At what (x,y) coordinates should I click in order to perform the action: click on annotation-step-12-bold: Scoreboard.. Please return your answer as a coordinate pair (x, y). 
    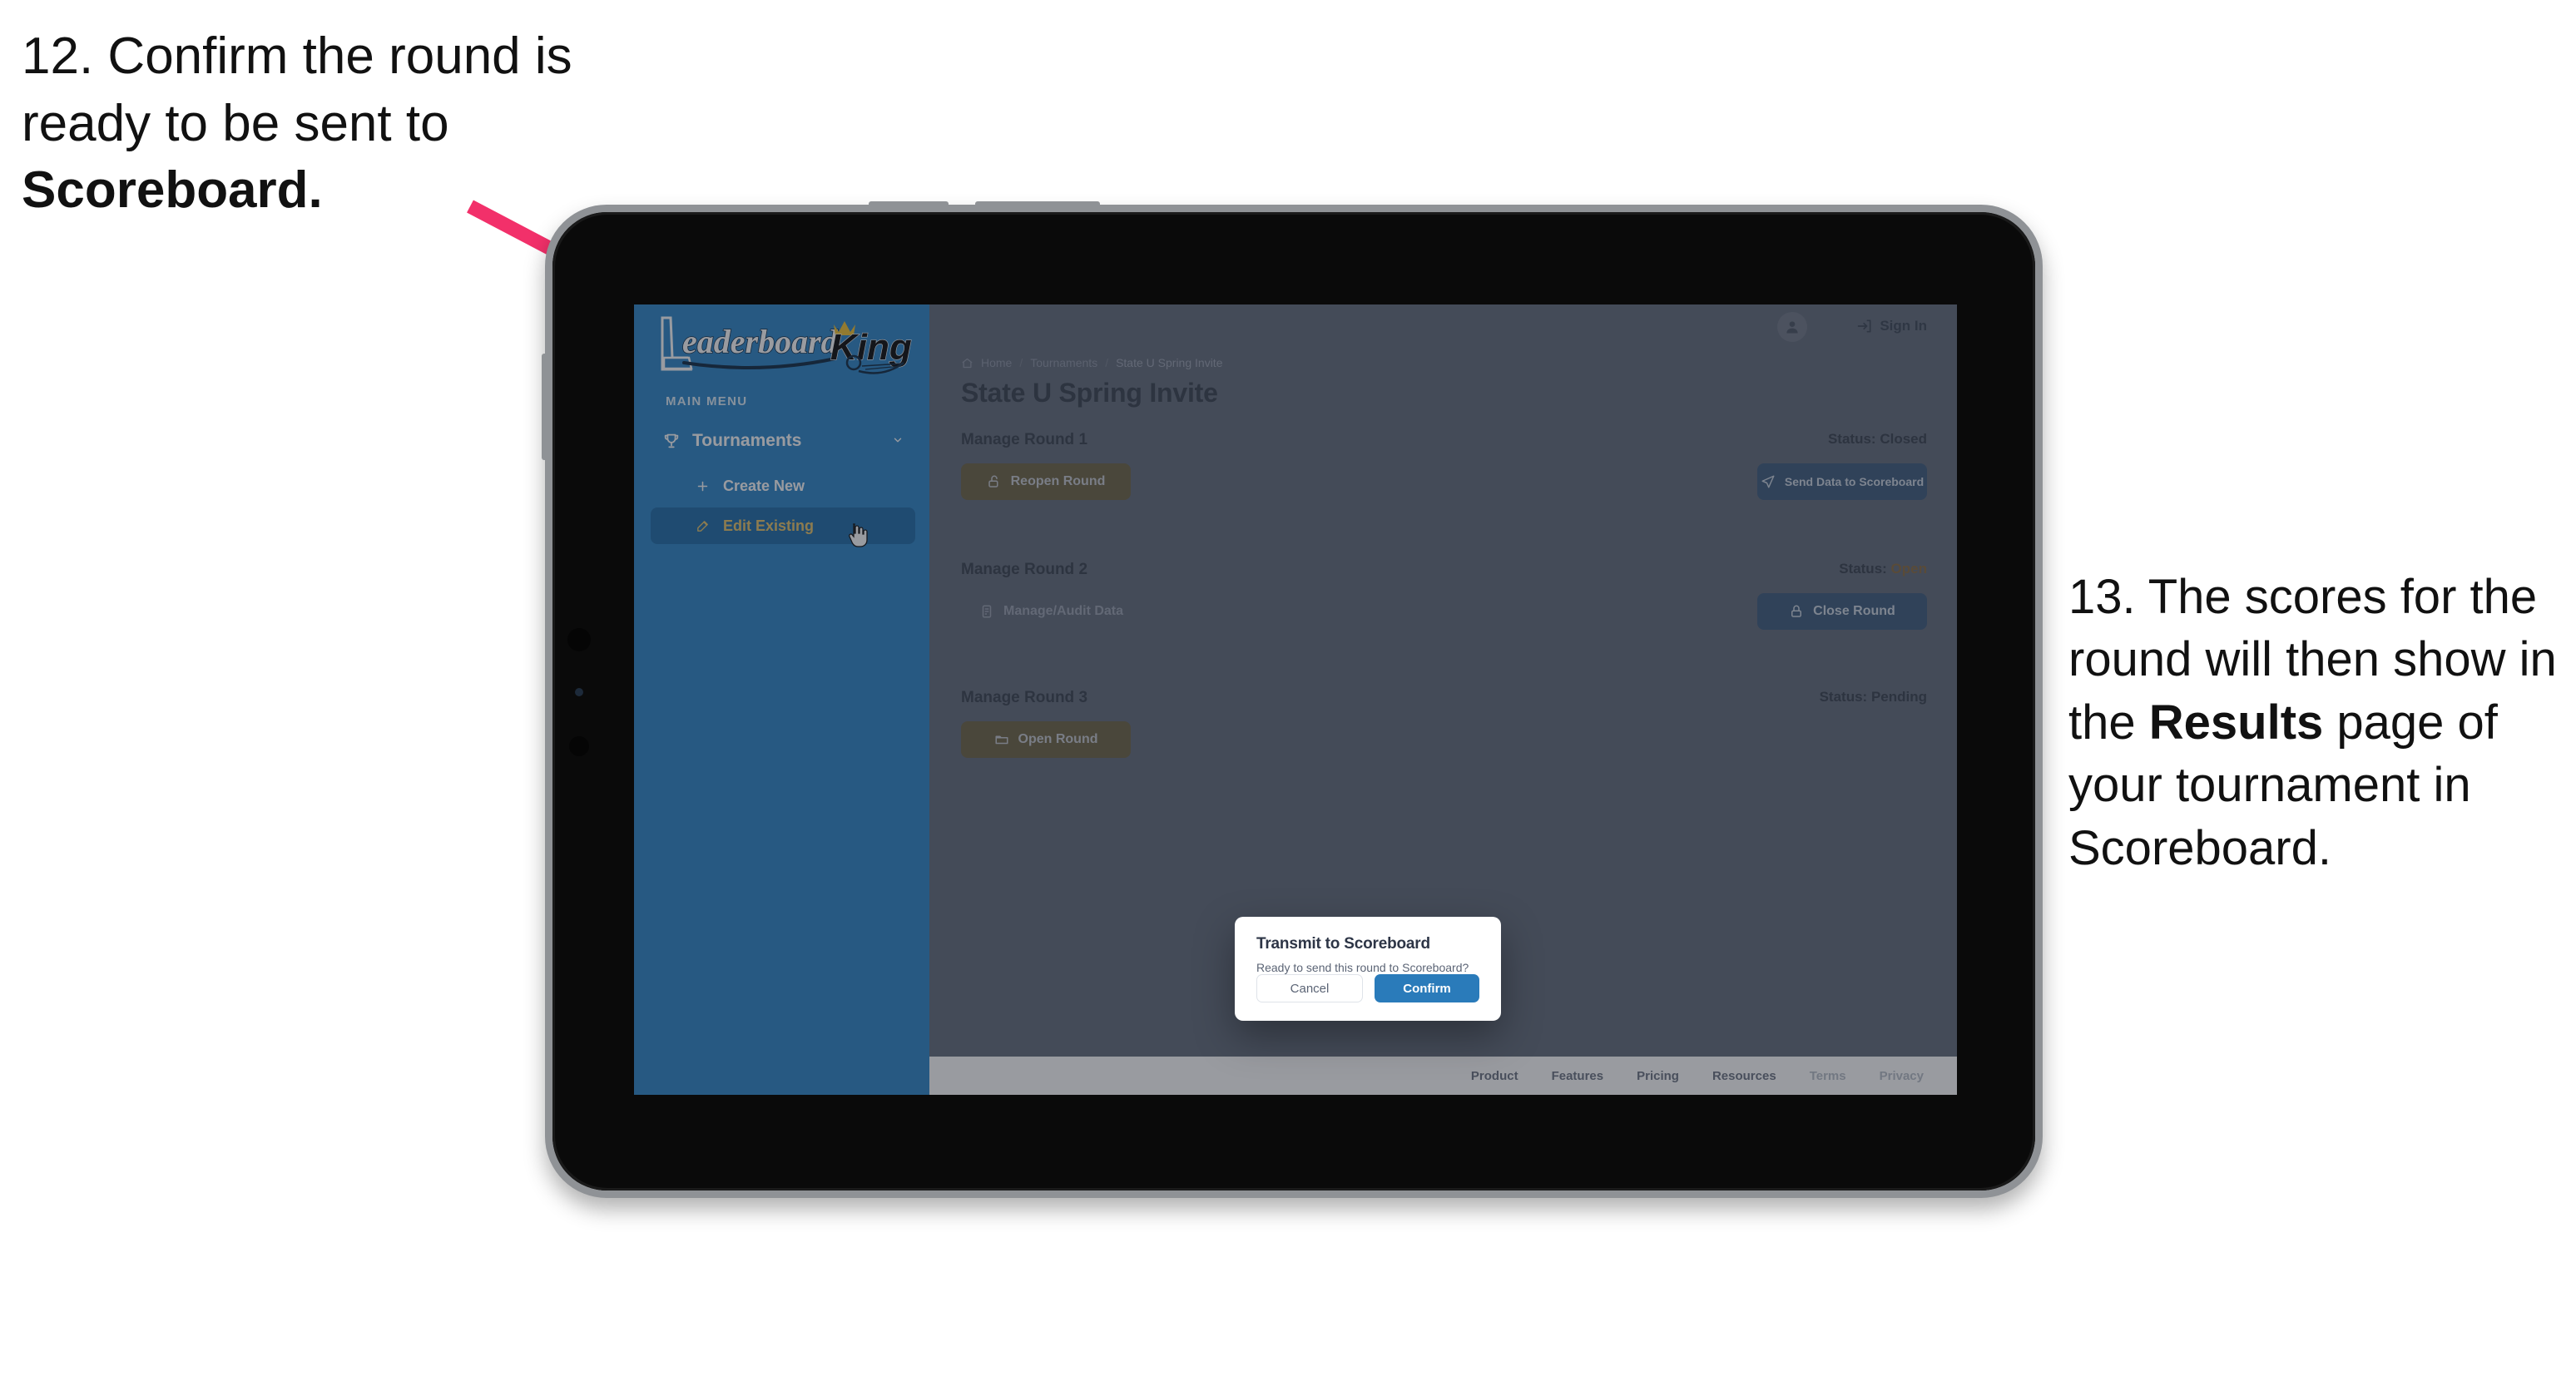
    Looking at the image, I should click on (172, 190).